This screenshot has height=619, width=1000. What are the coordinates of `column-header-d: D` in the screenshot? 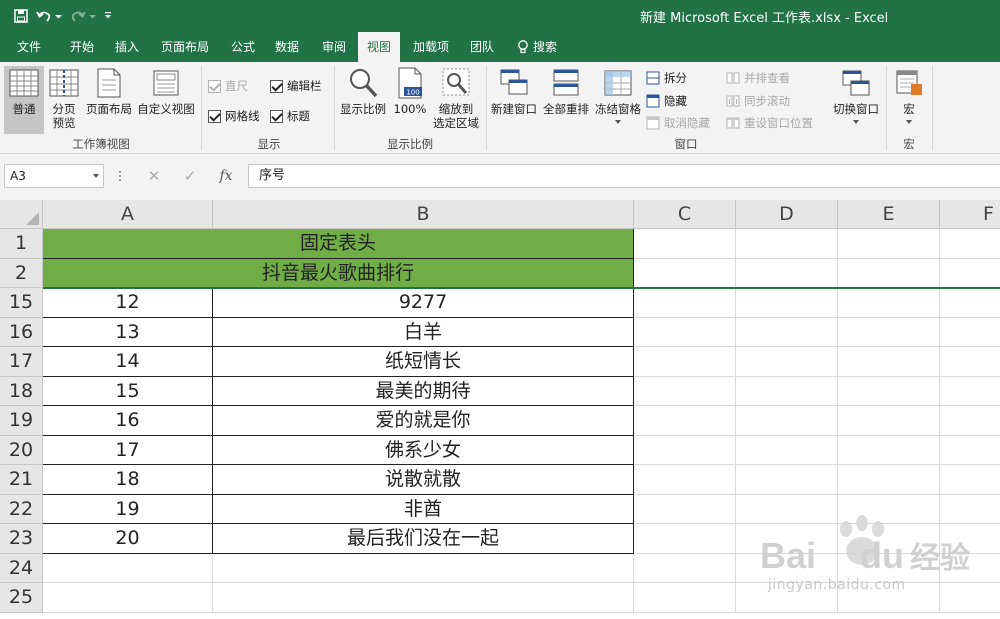 It's located at (787, 214).